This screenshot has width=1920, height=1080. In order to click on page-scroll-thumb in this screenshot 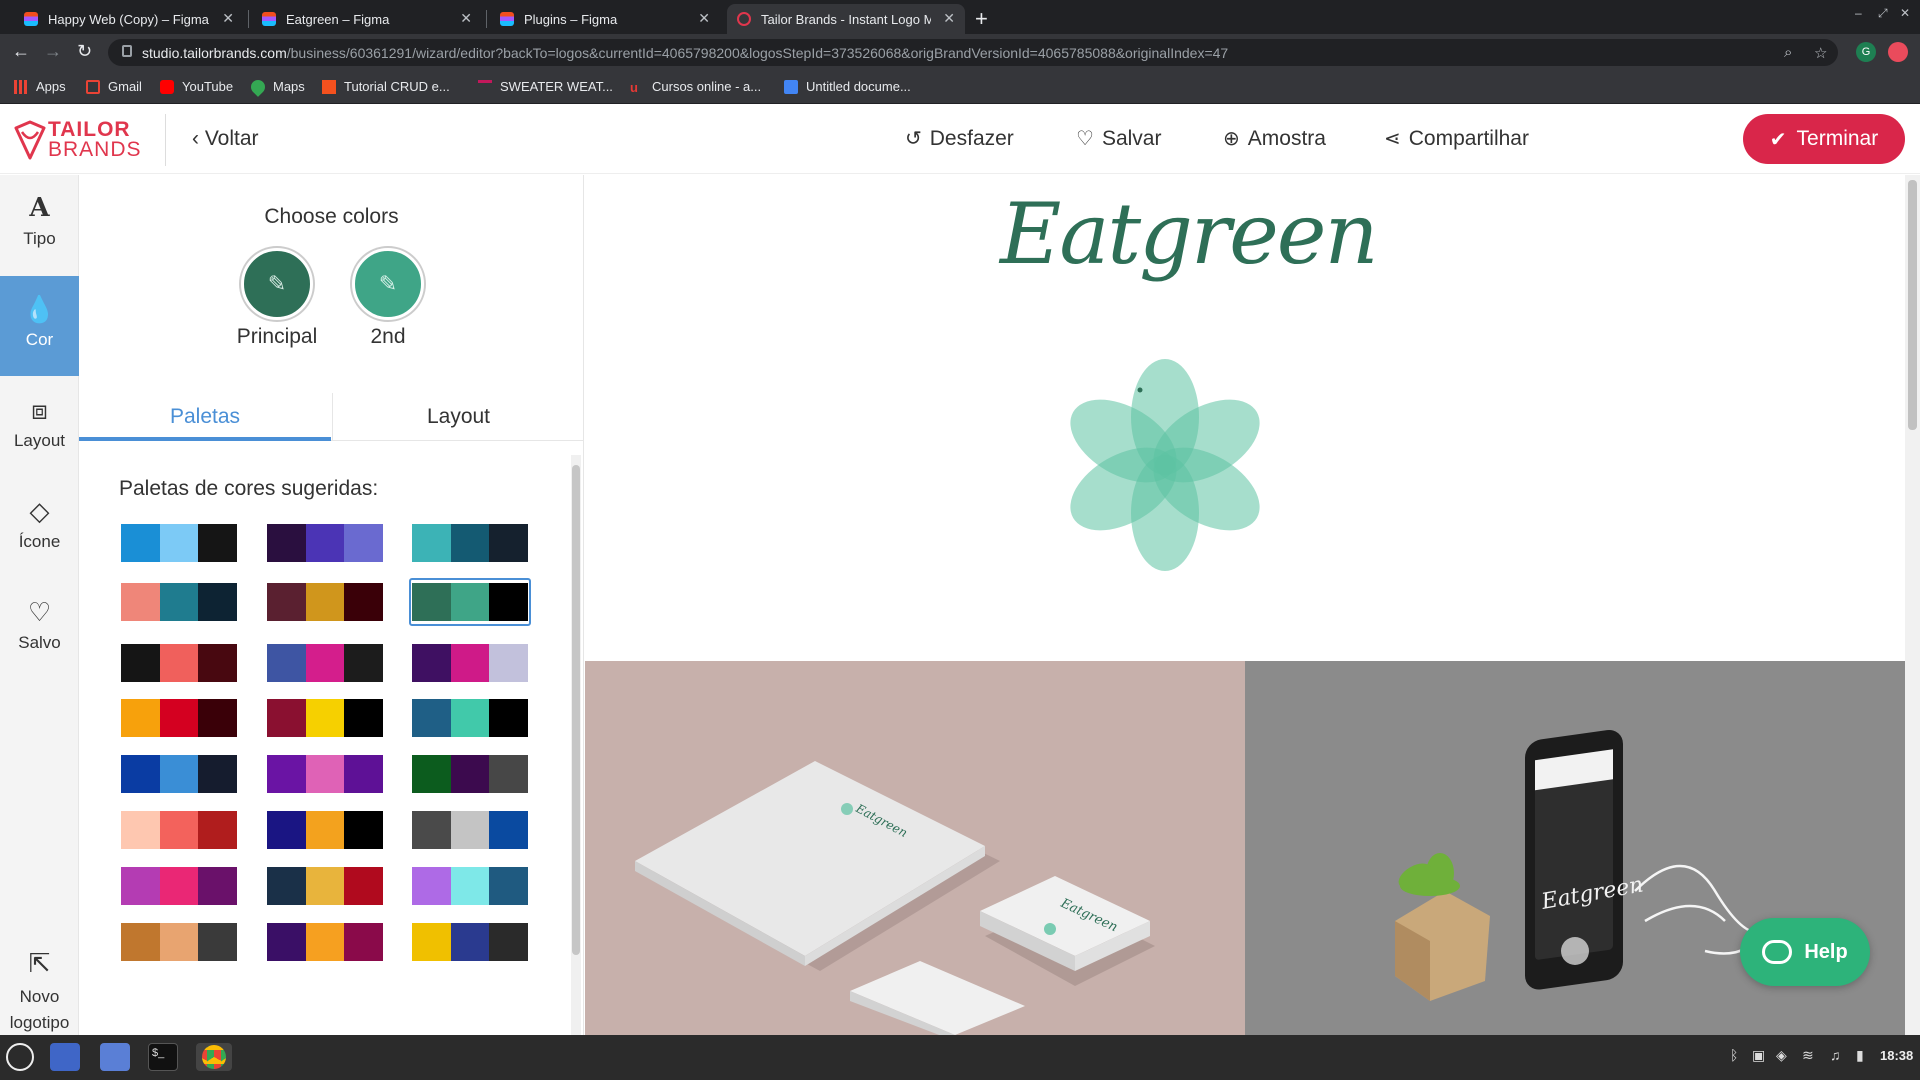, I will do `click(1912, 305)`.